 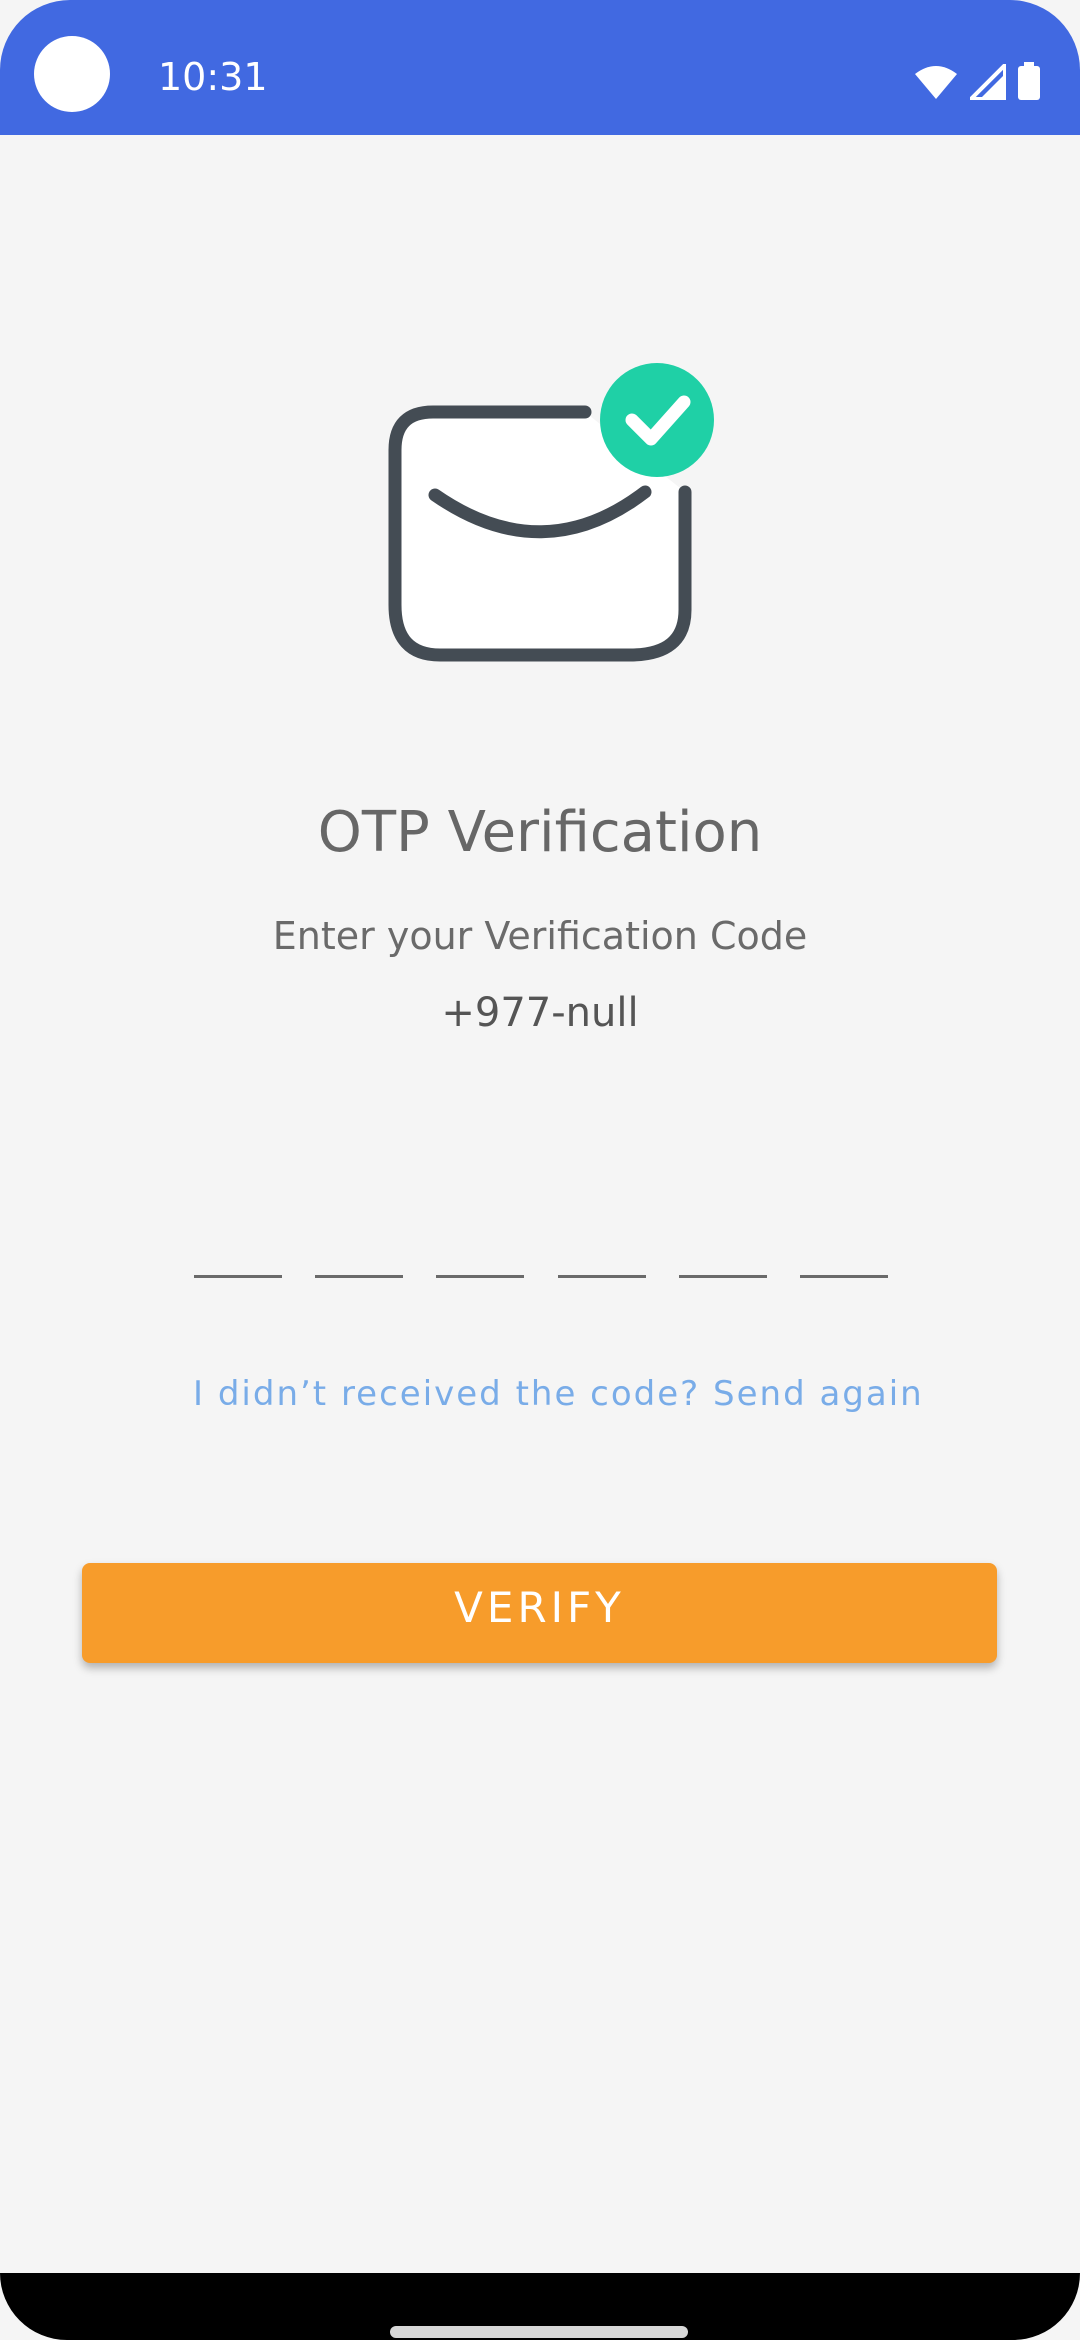 I want to click on resend-code-link: I didn’t received the code? Send again, so click(x=558, y=1394).